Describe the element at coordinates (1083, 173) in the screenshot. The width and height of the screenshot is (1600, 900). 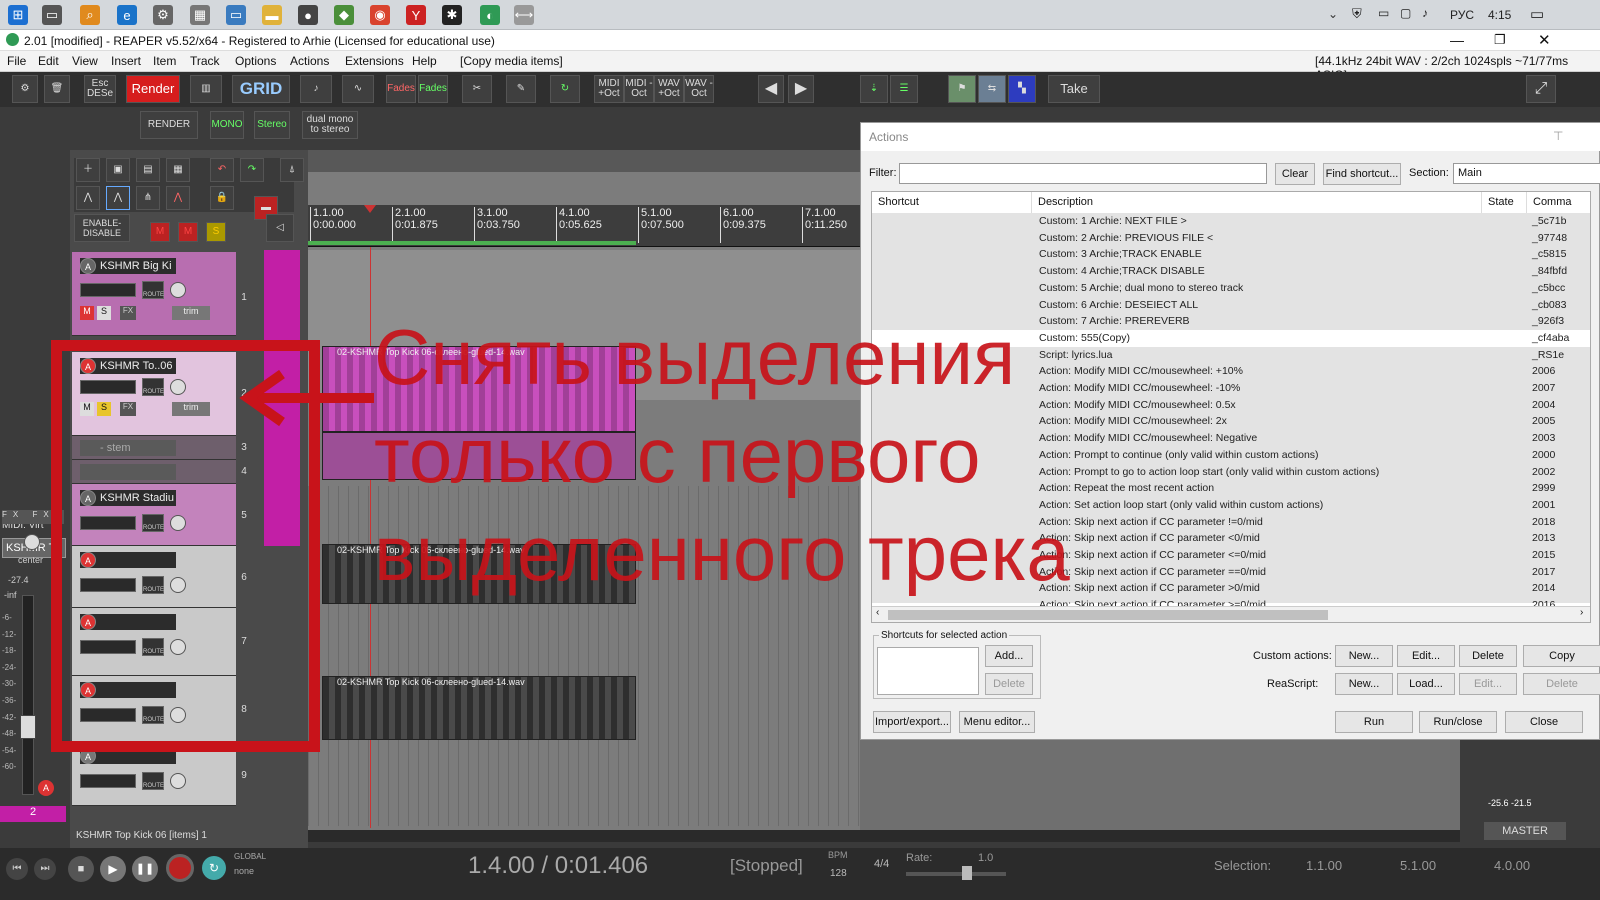
I see `filter-input` at that location.